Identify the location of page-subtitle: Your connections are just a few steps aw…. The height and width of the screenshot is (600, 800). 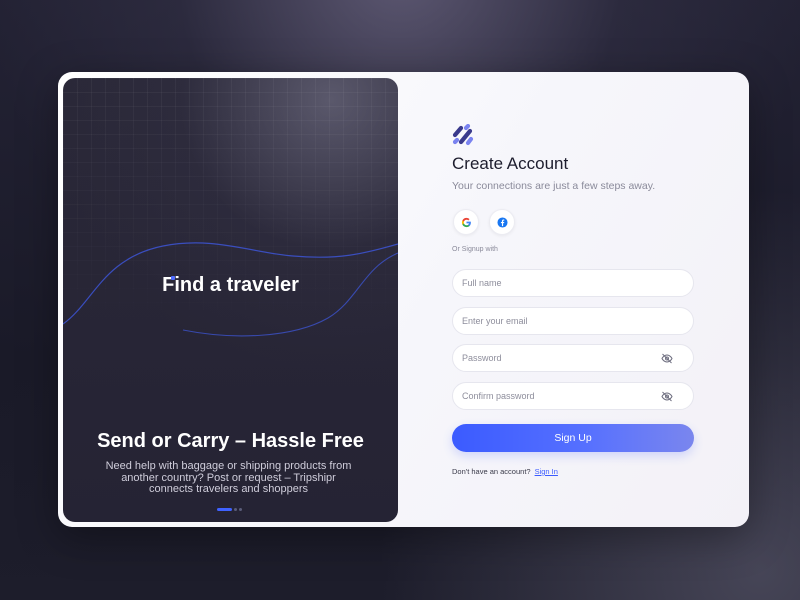
(554, 186).